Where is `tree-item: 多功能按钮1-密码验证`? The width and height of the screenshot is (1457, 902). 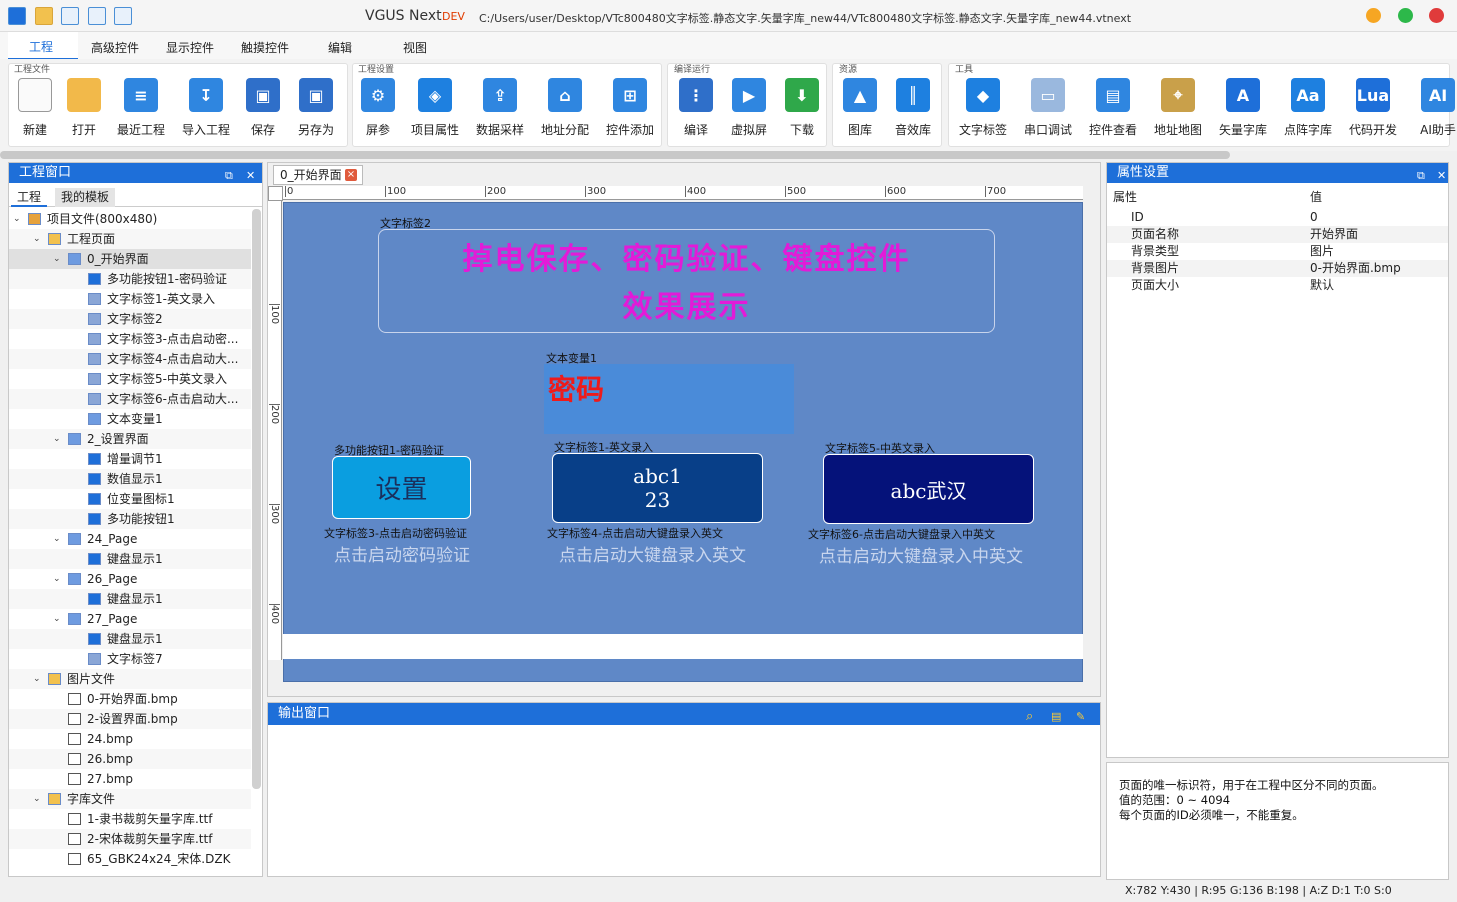
tree-item: 多功能按钮1-密码验证 is located at coordinates (130, 279).